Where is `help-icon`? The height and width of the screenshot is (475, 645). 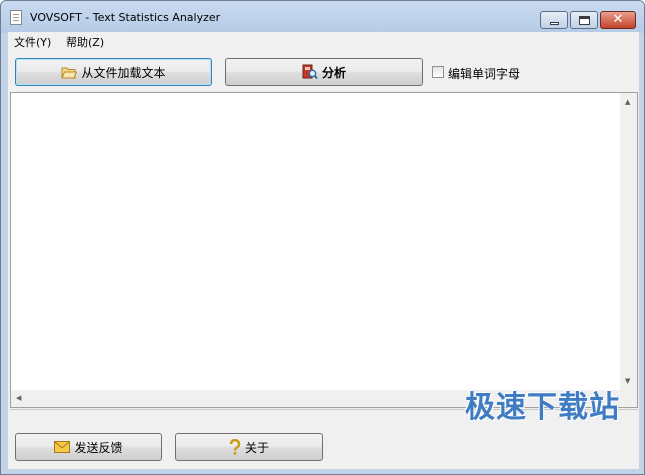
help-icon is located at coordinates (235, 447).